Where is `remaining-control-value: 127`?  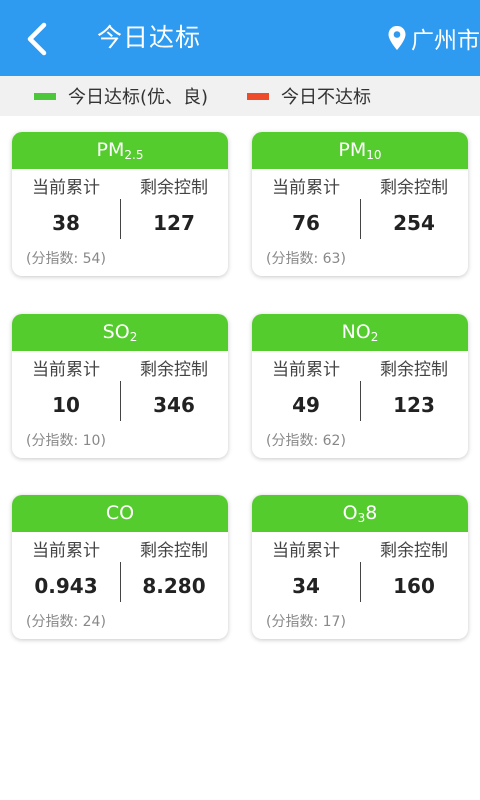 remaining-control-value: 127 is located at coordinates (174, 223).